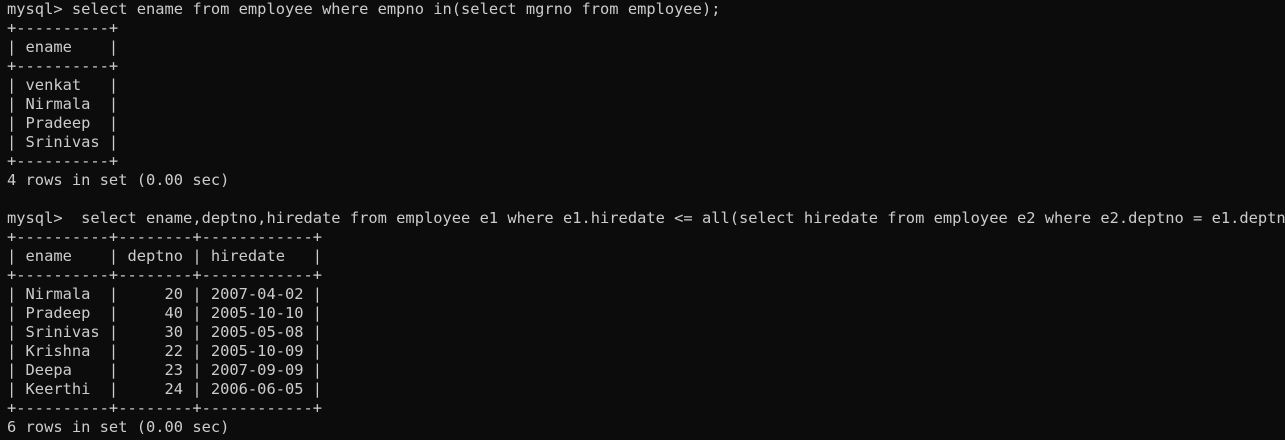 This screenshot has height=440, width=1285. What do you see at coordinates (165, 256) in the screenshot?
I see `table-header: | ename | deptno | hiredate |` at bounding box center [165, 256].